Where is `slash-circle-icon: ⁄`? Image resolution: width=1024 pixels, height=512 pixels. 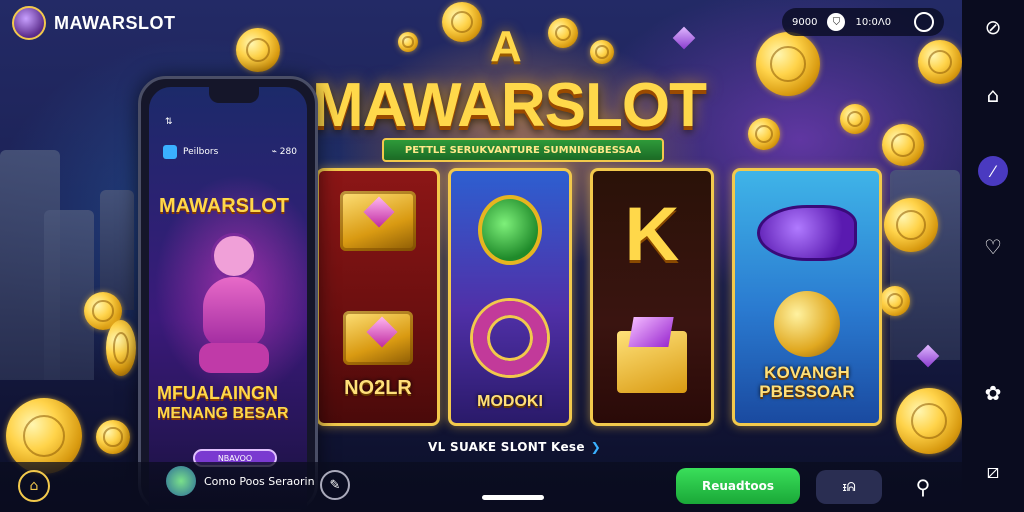
slash-circle-icon: ⁄ is located at coordinates (993, 171).